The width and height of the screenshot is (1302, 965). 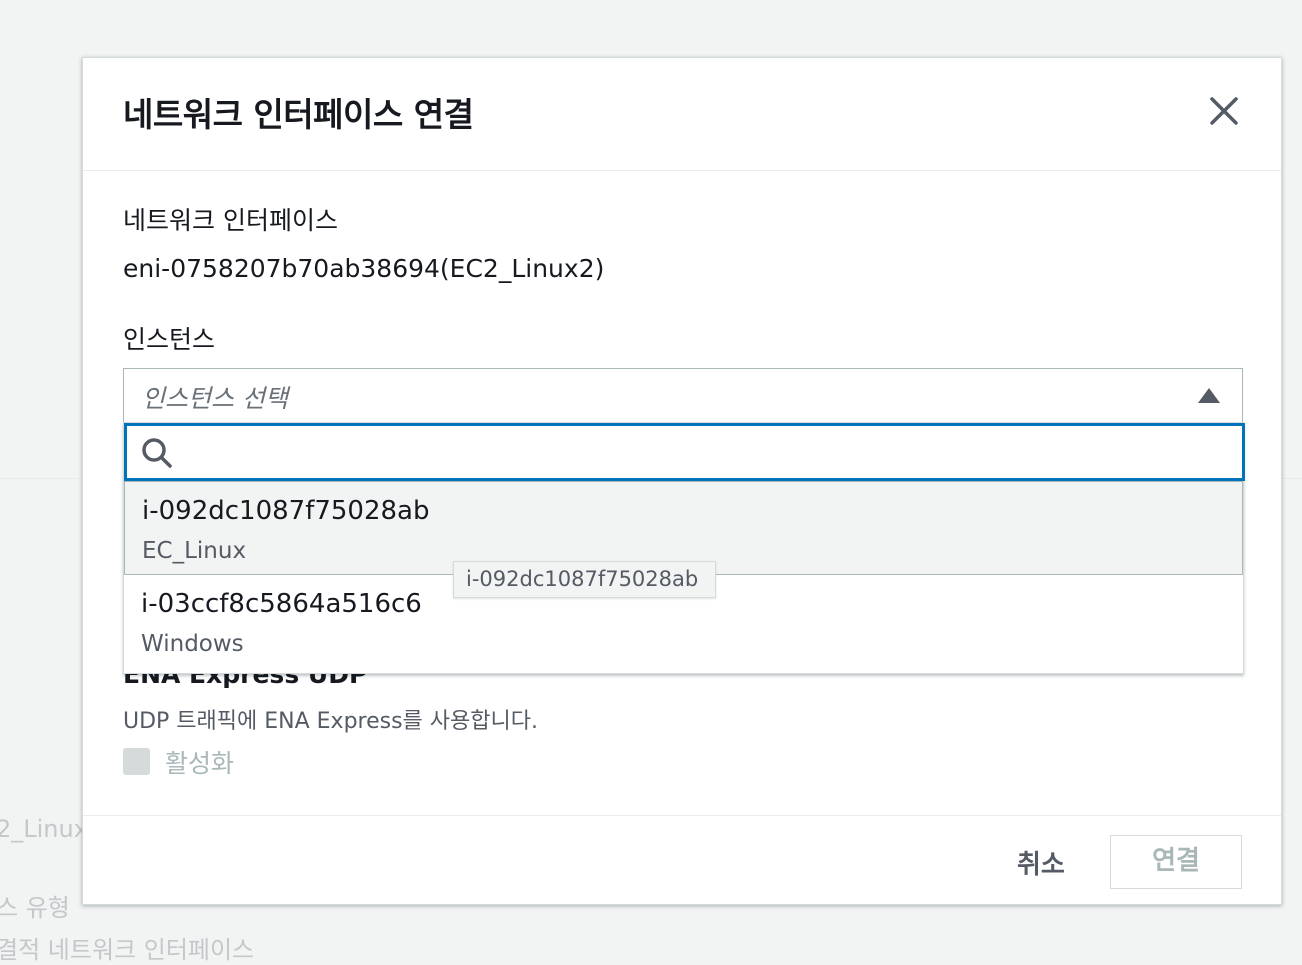 I want to click on instance-select-placeholder: 인스턴스 선택, so click(x=215, y=398).